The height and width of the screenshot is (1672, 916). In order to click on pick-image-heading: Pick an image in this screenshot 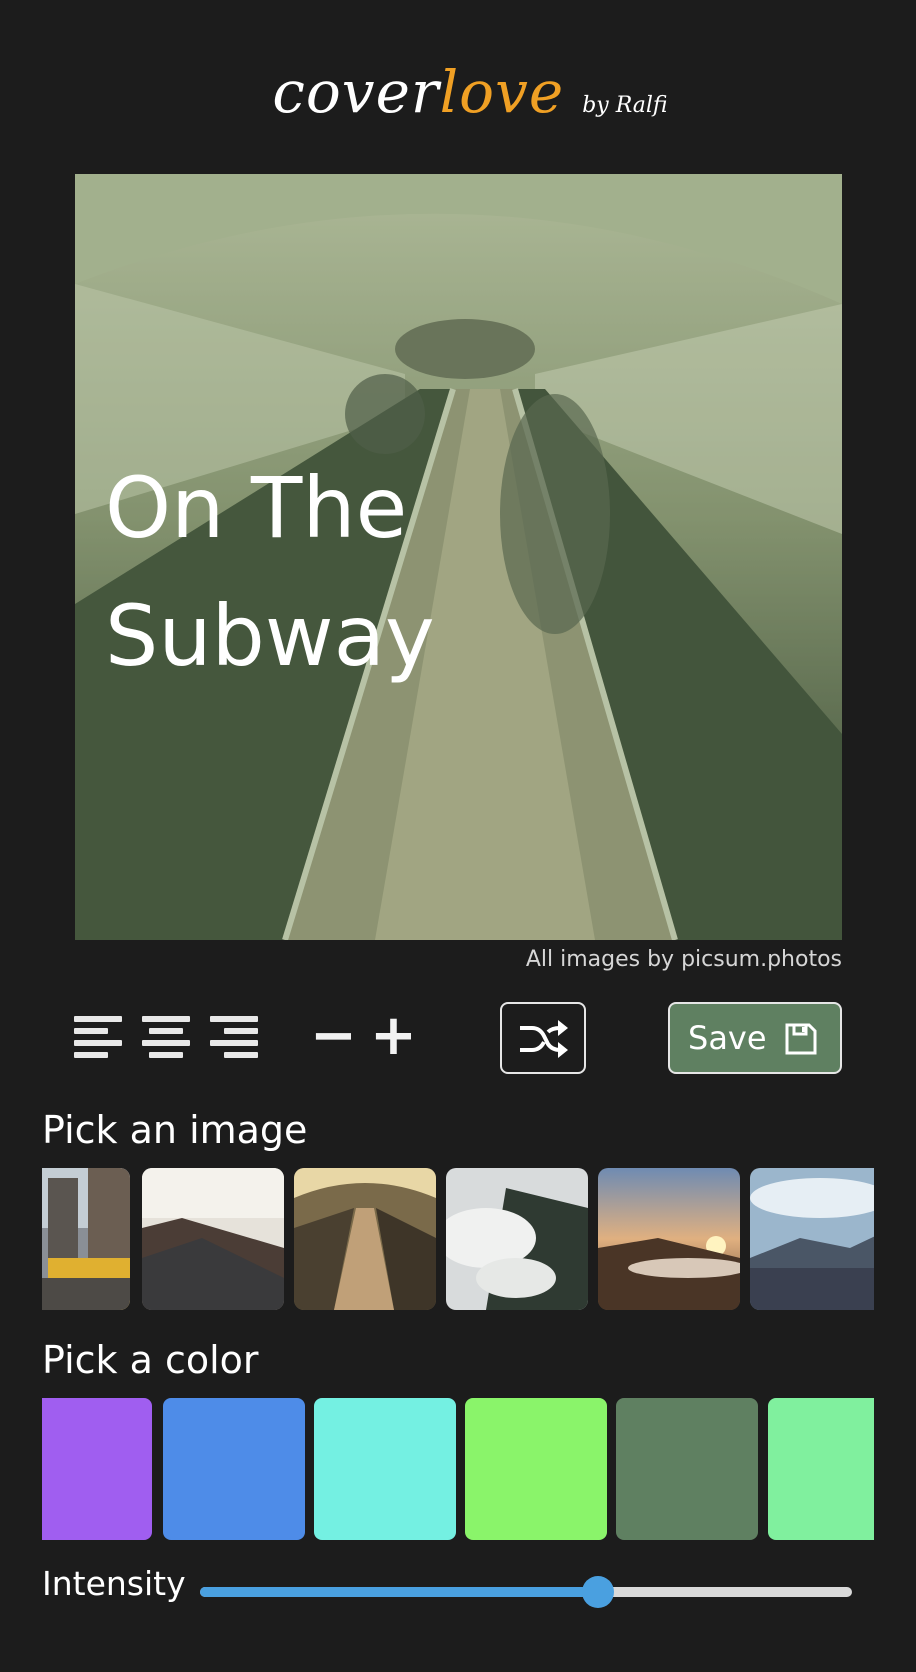, I will do `click(175, 1130)`.